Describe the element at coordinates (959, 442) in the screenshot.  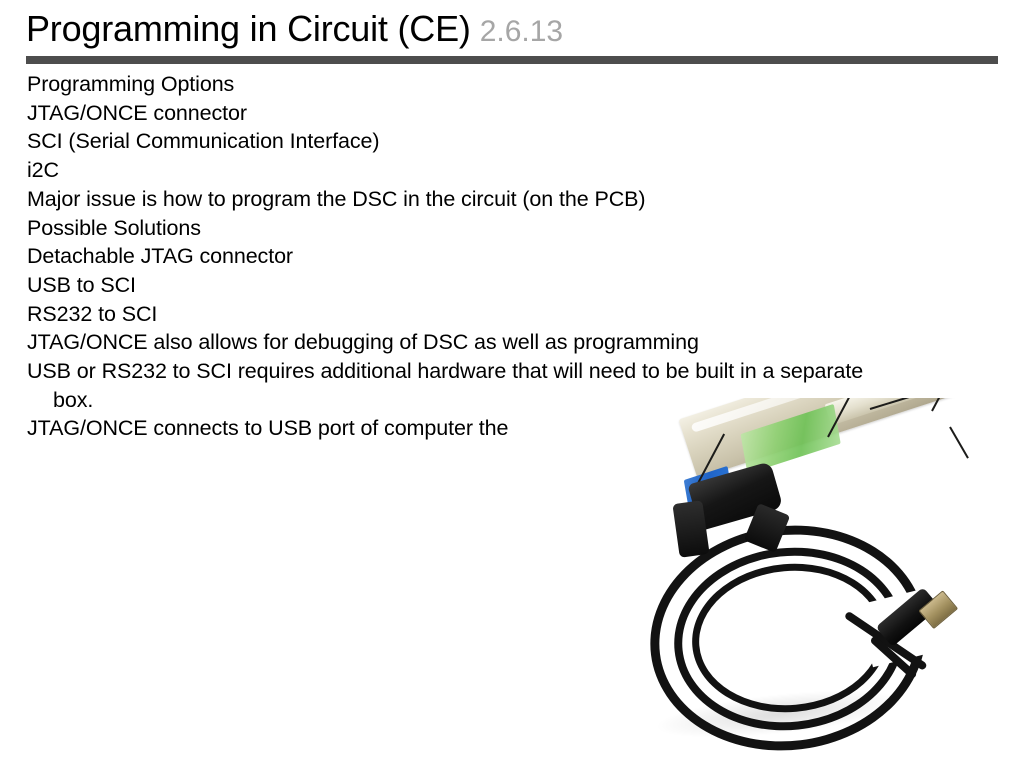
I see `pod-seam-line` at that location.